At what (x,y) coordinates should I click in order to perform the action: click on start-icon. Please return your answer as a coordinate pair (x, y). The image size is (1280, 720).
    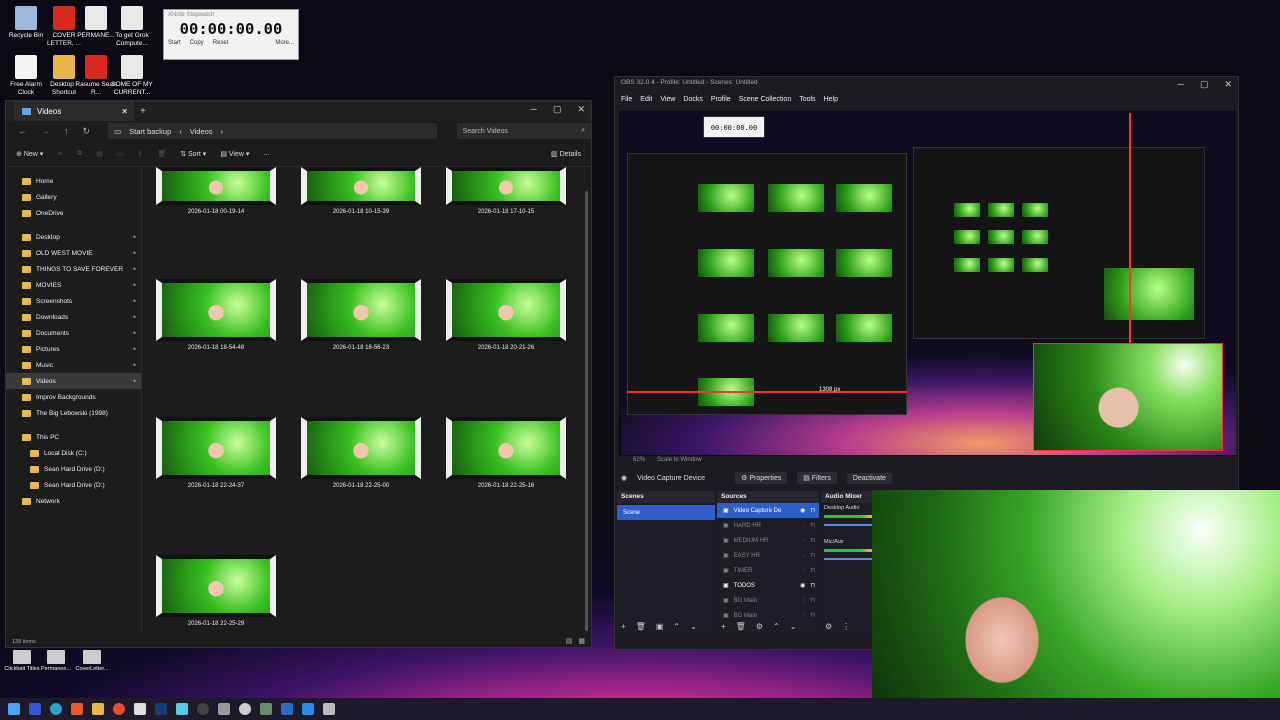
    Looking at the image, I should click on (14, 709).